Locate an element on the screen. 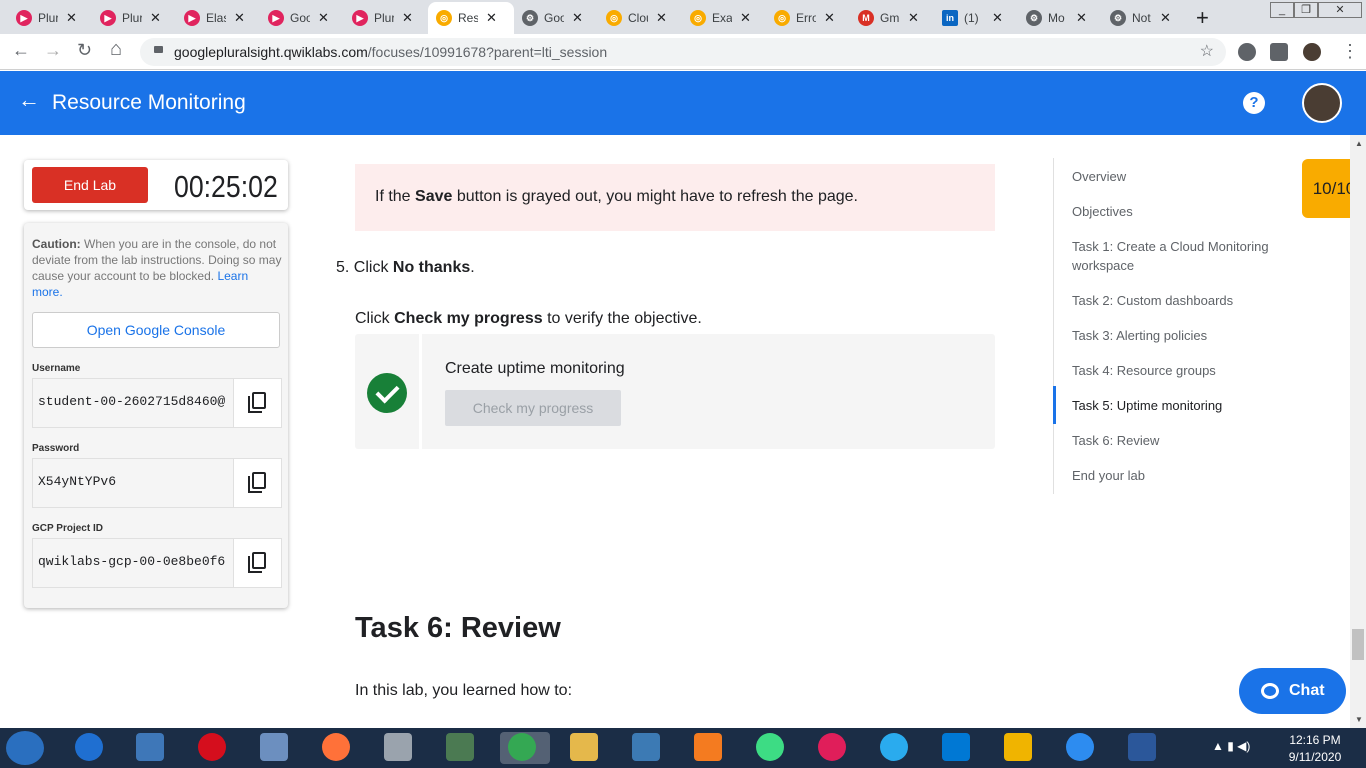  project-id-field: qwiklabs-gcp-00-0e8be0f6 is located at coordinates (157, 563).